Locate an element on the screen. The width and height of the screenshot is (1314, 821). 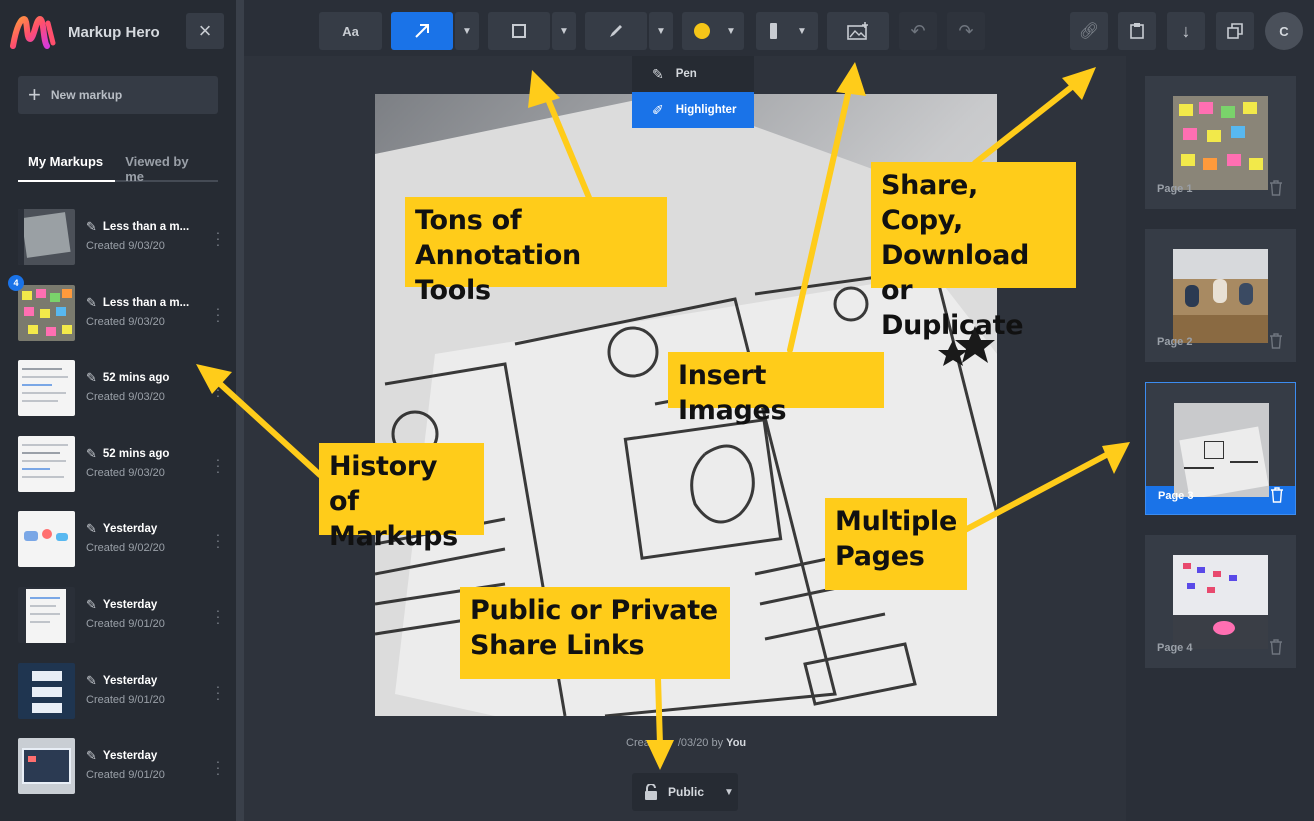
shape-tool-button is located at coordinates (519, 31).